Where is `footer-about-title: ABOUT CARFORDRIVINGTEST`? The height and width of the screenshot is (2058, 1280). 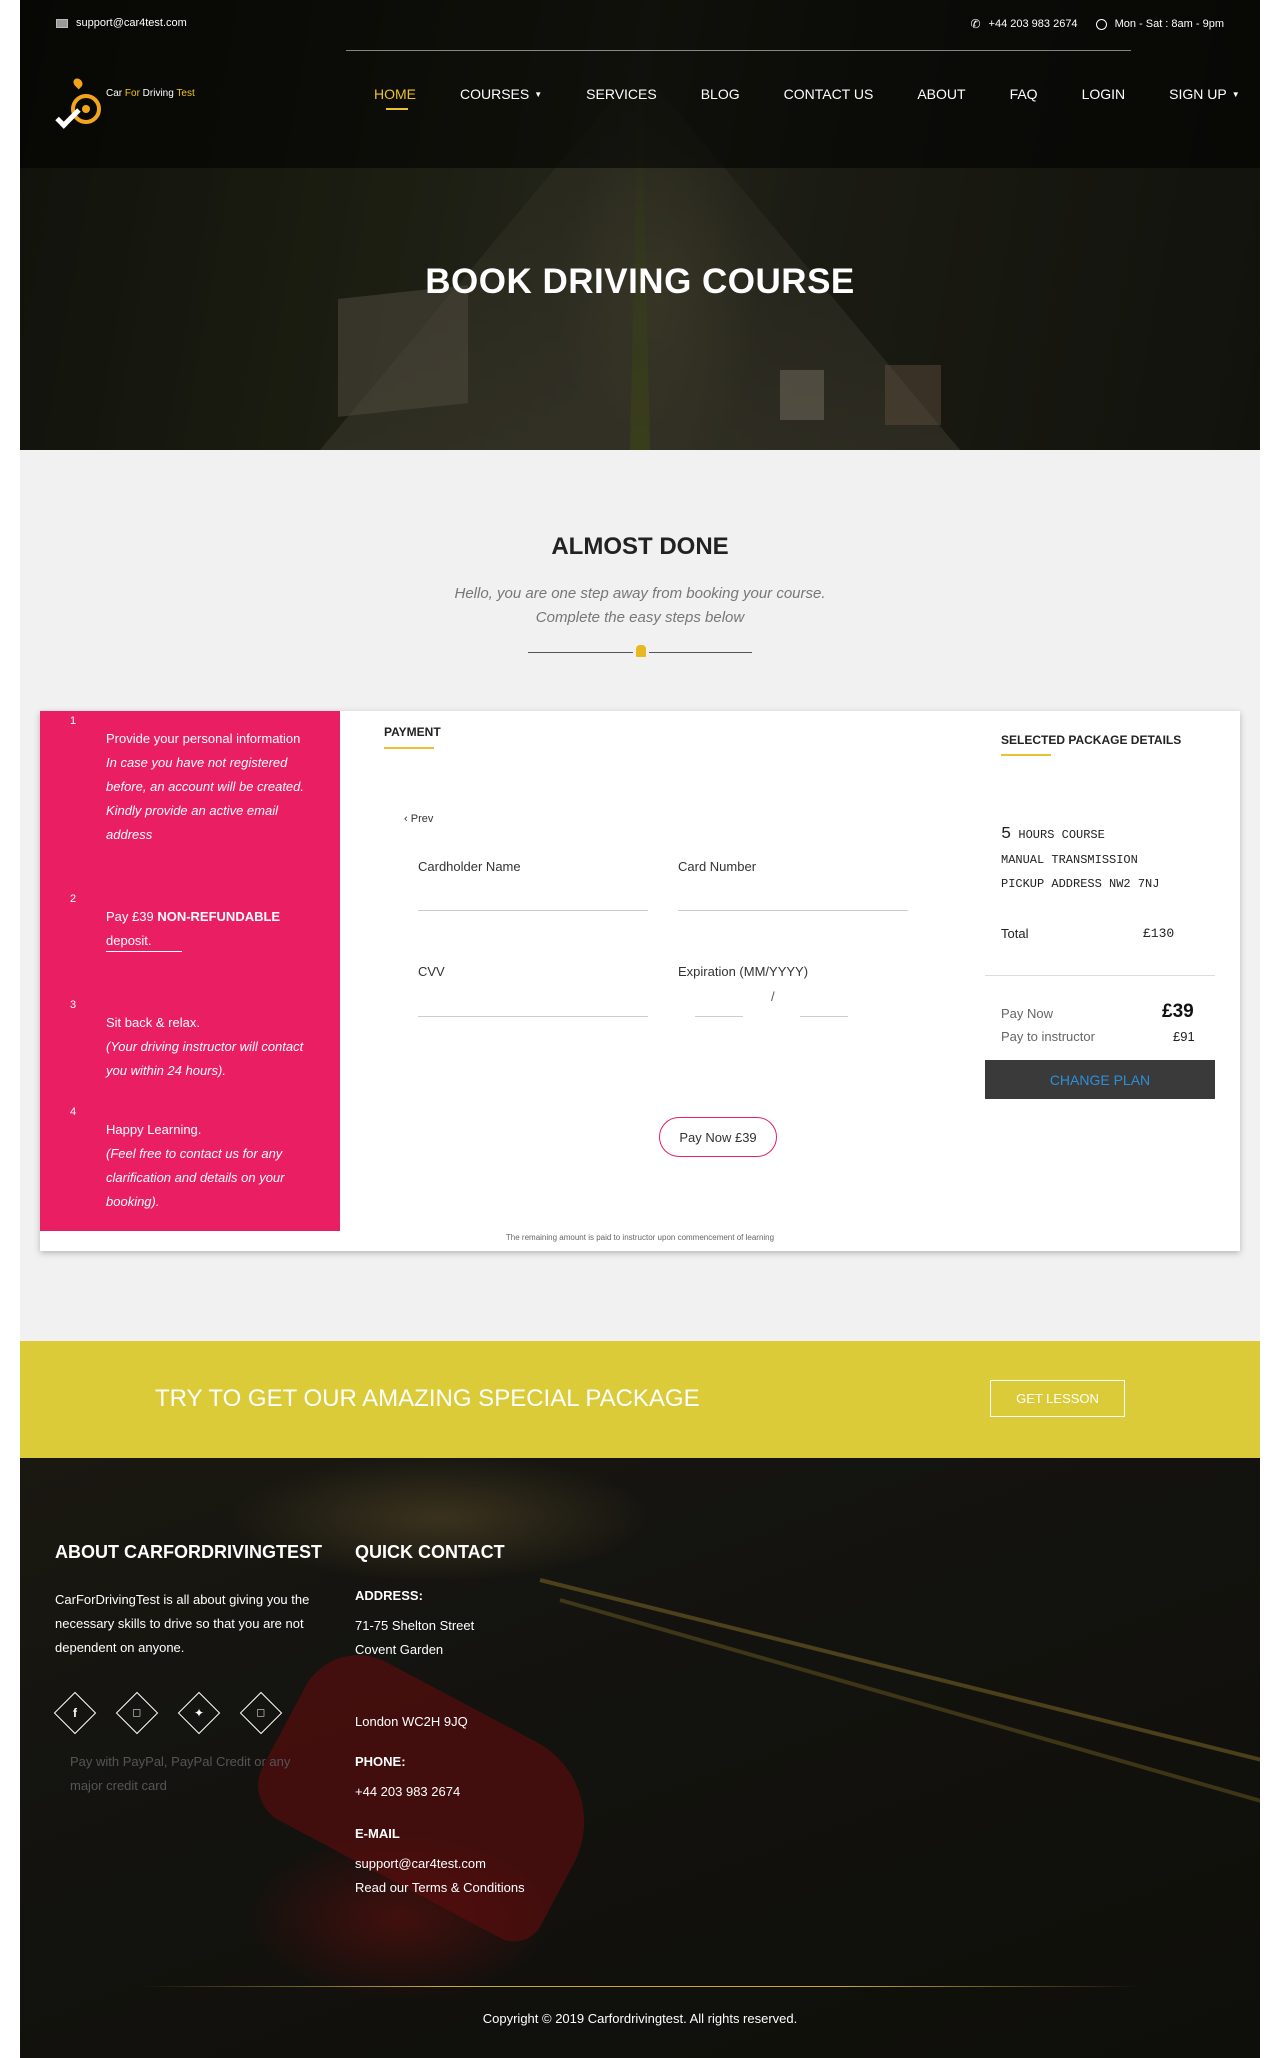
footer-about-title: ABOUT CARFORDRIVINGTEST is located at coordinates (188, 1552).